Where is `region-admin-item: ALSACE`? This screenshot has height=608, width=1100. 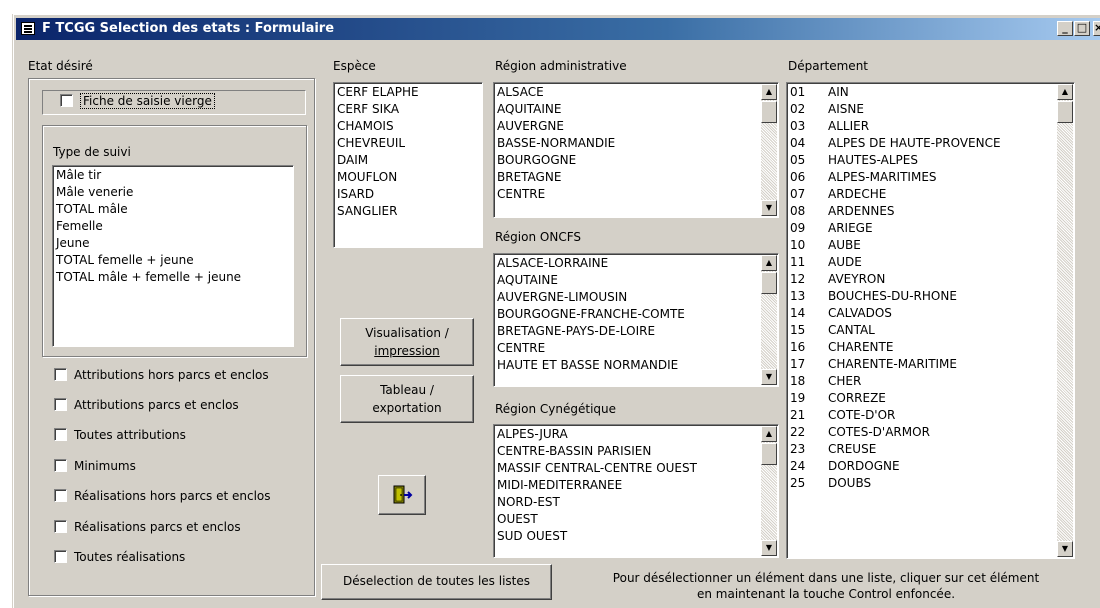 region-admin-item: ALSACE is located at coordinates (628, 92).